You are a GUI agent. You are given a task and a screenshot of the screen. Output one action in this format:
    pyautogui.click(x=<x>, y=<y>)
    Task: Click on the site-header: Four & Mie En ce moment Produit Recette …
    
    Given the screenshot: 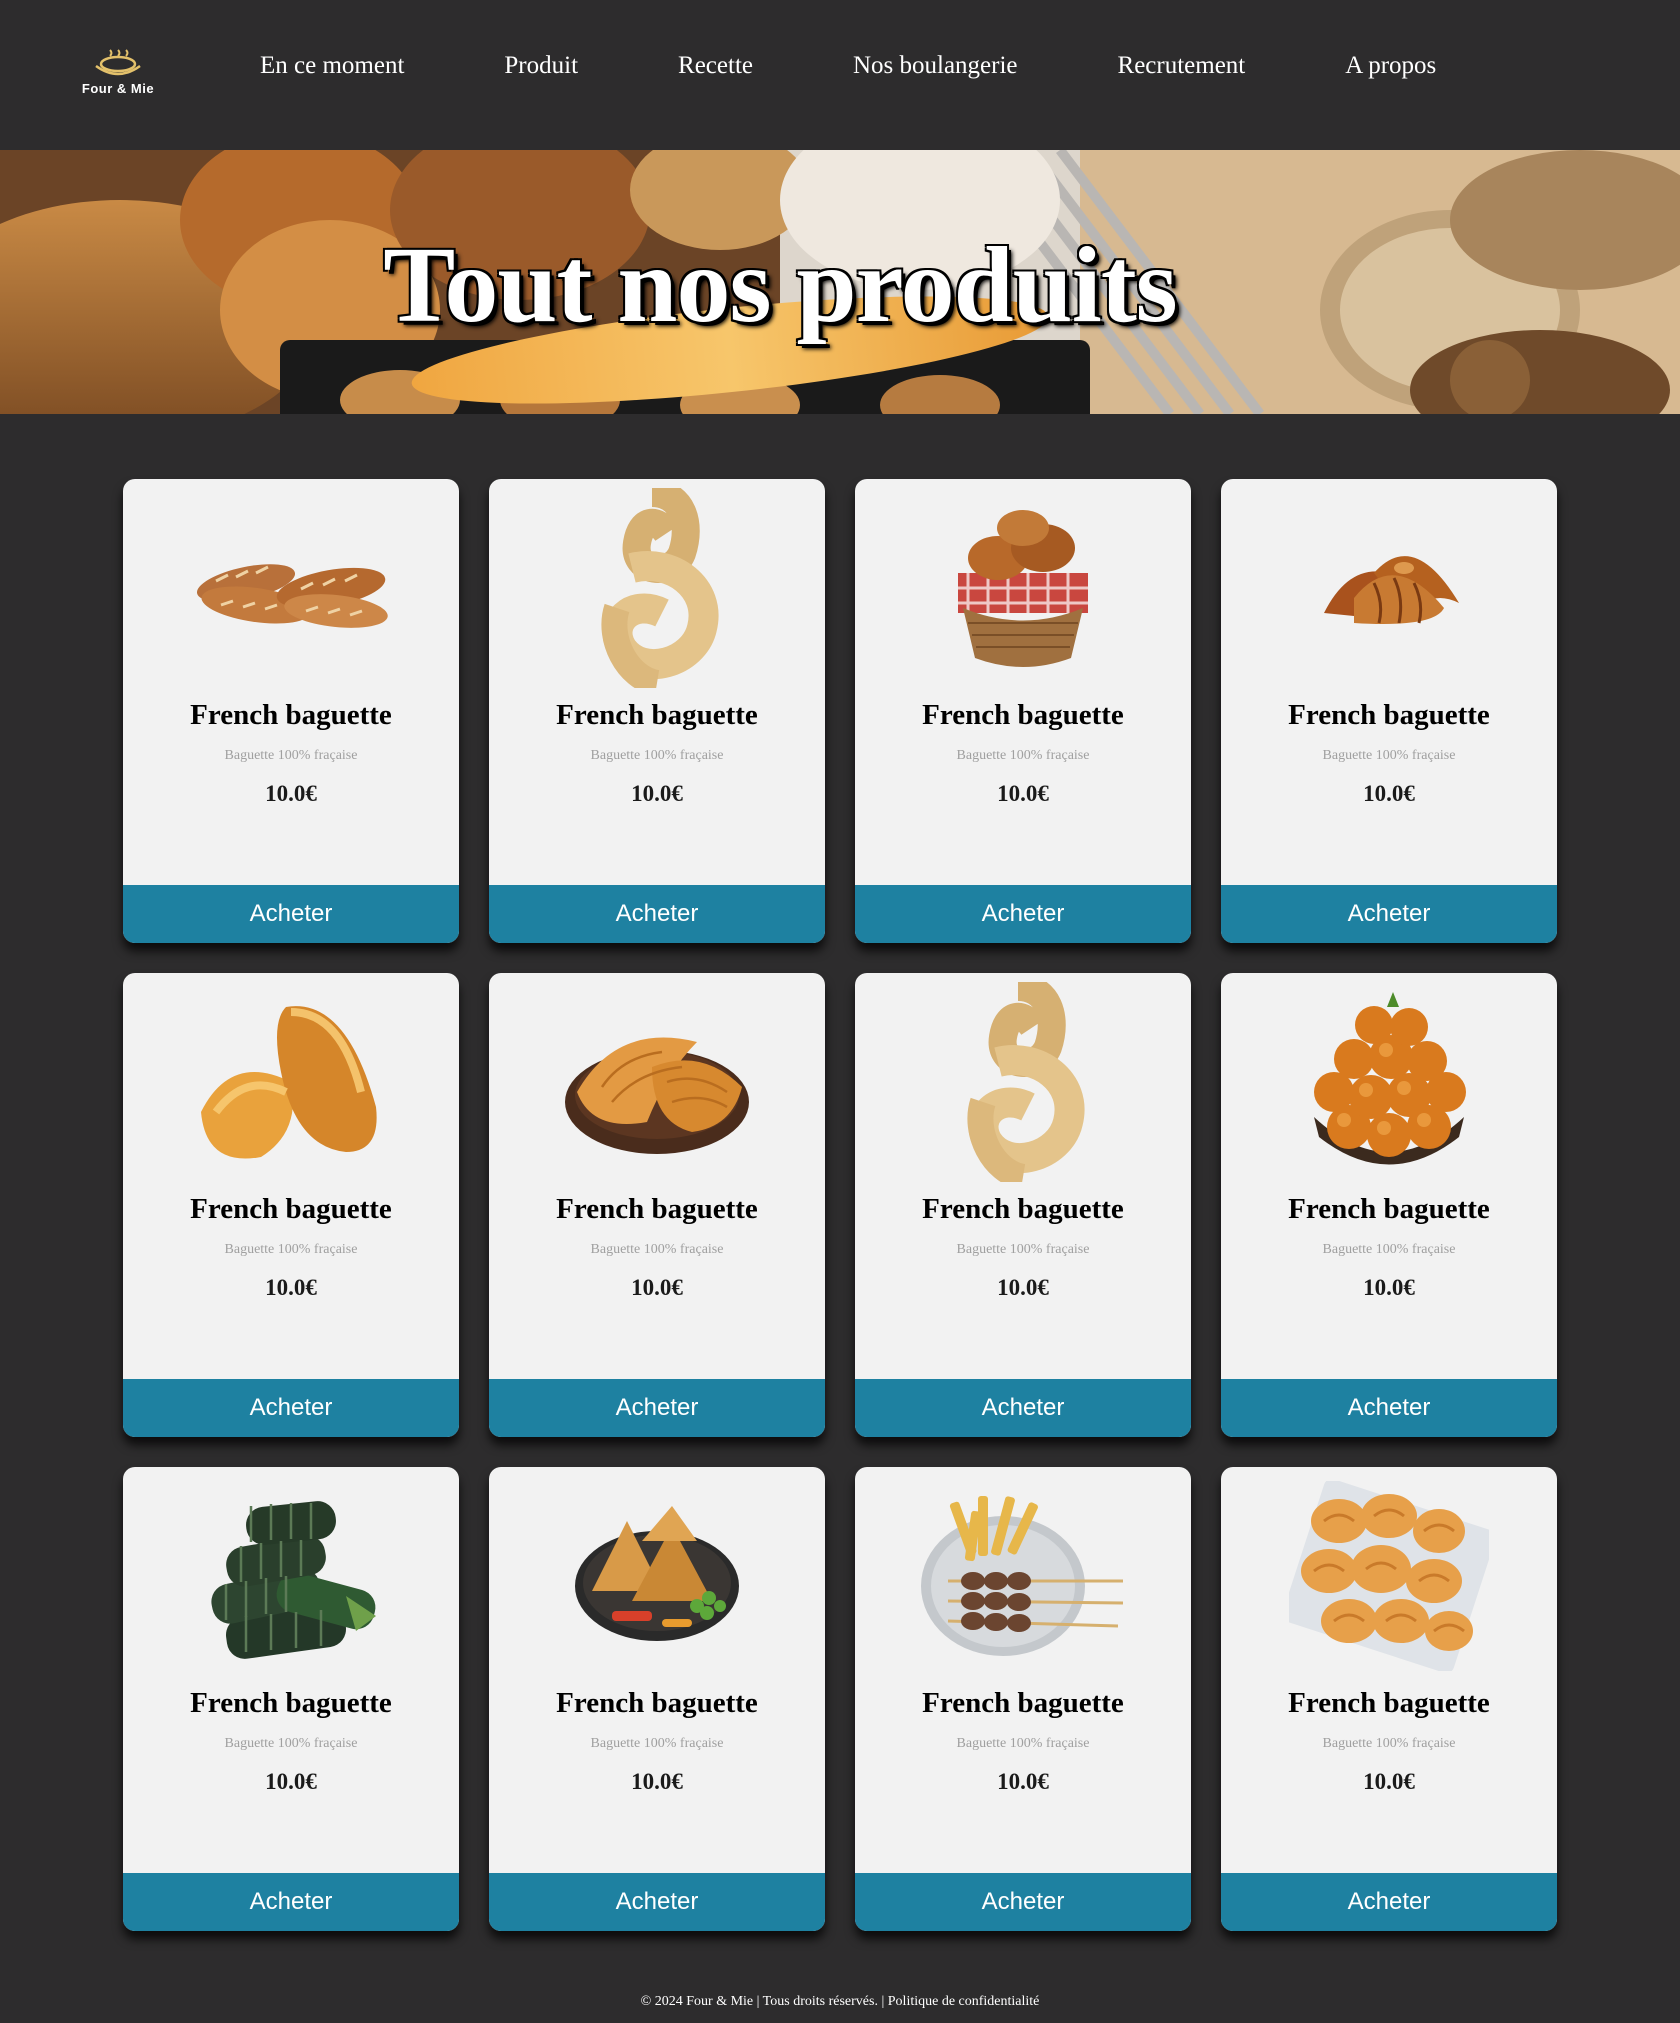 What is the action you would take?
    pyautogui.click(x=840, y=75)
    